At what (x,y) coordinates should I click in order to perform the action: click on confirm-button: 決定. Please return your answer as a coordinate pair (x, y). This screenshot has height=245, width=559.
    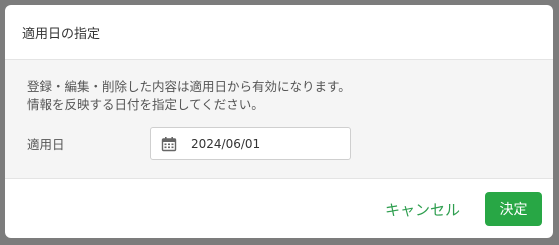
    Looking at the image, I should click on (513, 209).